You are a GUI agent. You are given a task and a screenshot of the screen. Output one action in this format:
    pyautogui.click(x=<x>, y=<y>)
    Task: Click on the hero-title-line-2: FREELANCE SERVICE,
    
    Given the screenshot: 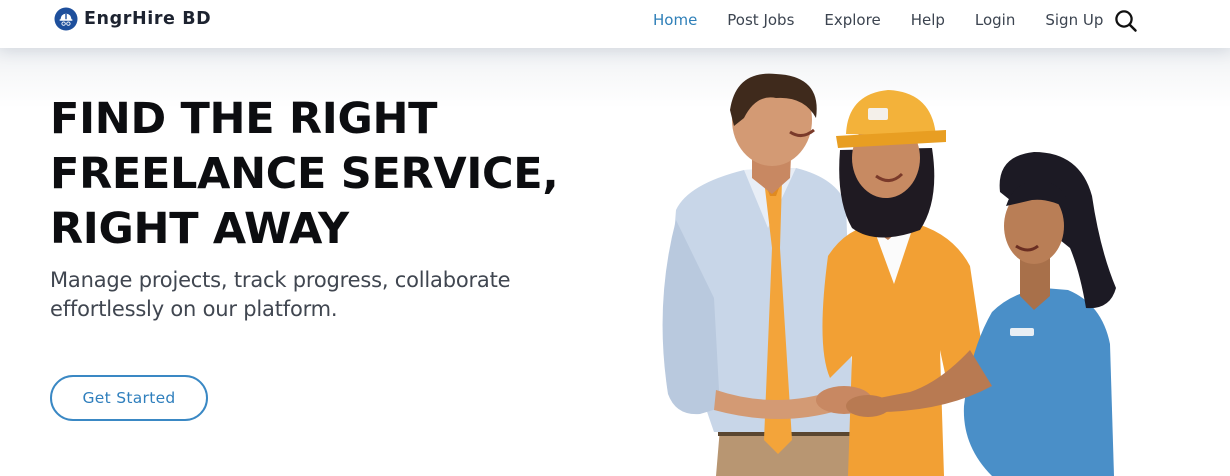 What is the action you would take?
    pyautogui.click(x=304, y=174)
    